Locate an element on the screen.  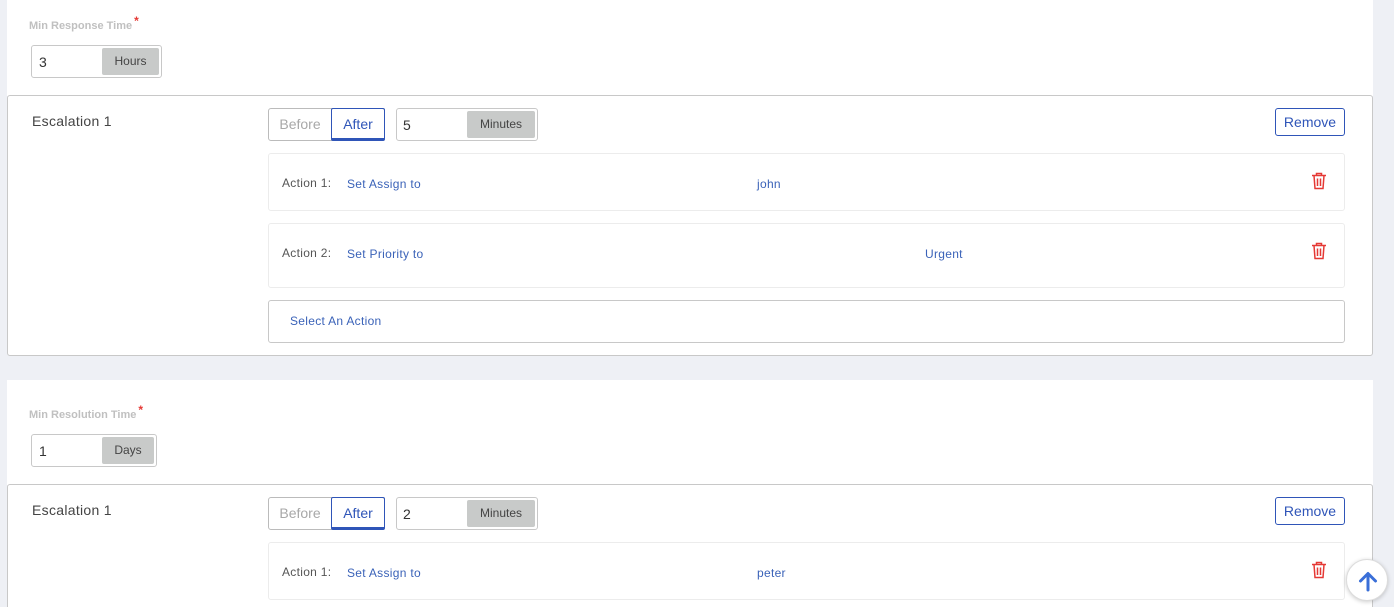
min-resolution-time-value: 1 is located at coordinates (43, 451).